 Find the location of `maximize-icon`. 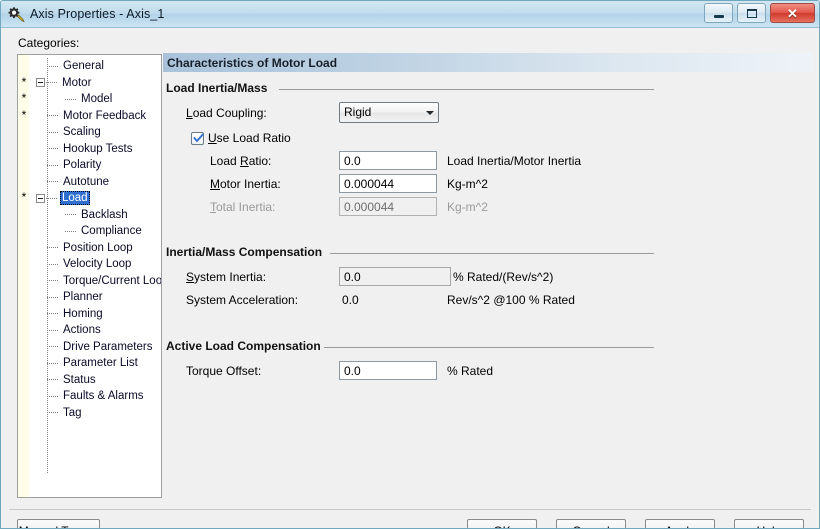

maximize-icon is located at coordinates (751, 13).